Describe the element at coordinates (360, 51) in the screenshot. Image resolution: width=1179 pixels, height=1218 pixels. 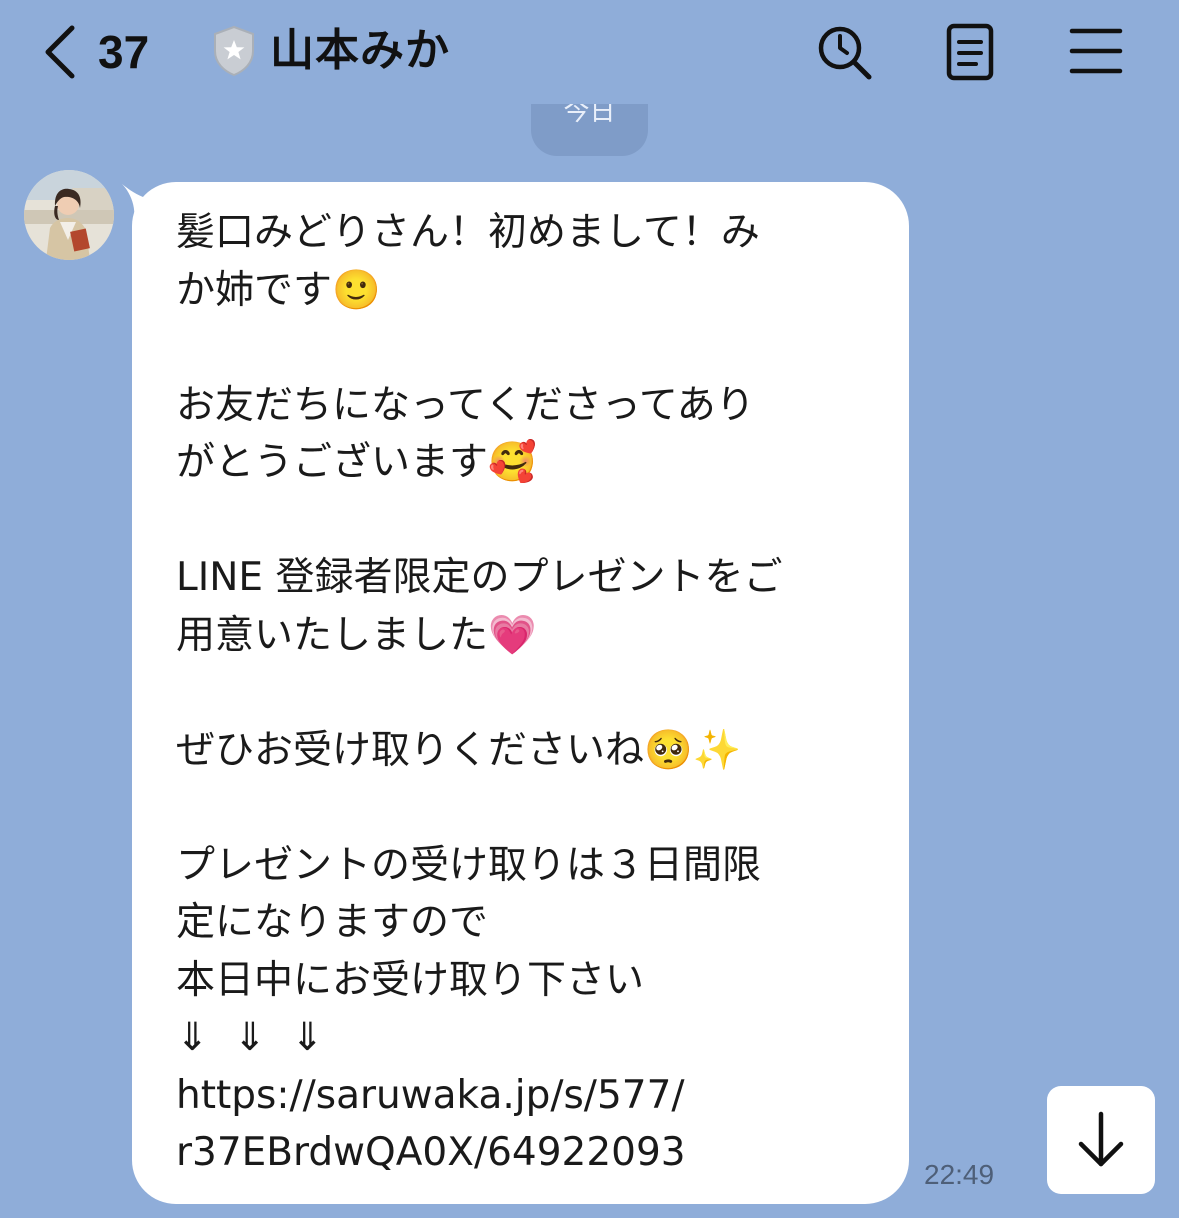
I see `contact-name: 山本みか` at that location.